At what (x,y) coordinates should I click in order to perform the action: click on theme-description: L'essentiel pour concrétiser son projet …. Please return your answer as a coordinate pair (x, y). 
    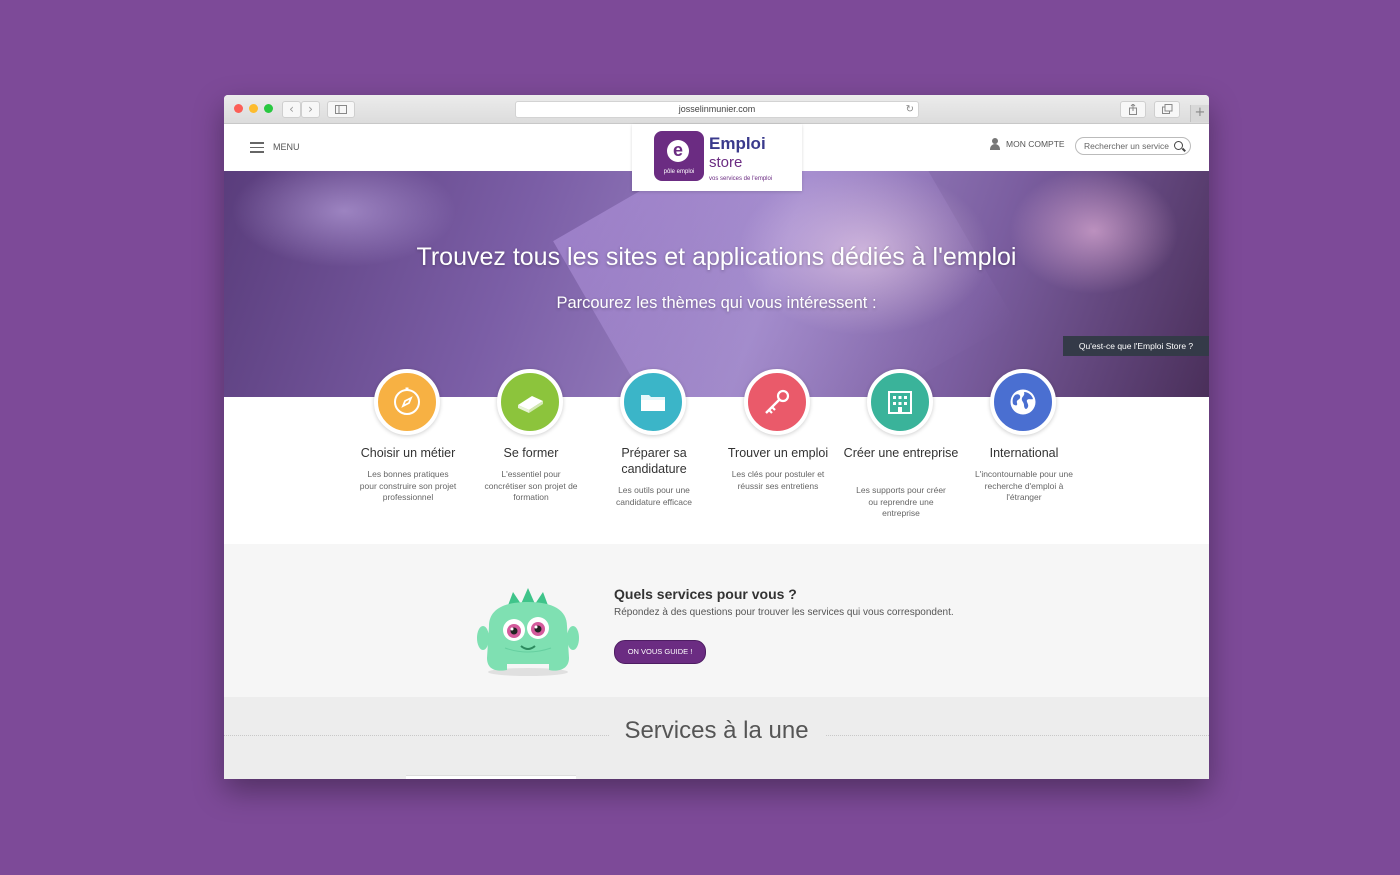
    Looking at the image, I should click on (531, 485).